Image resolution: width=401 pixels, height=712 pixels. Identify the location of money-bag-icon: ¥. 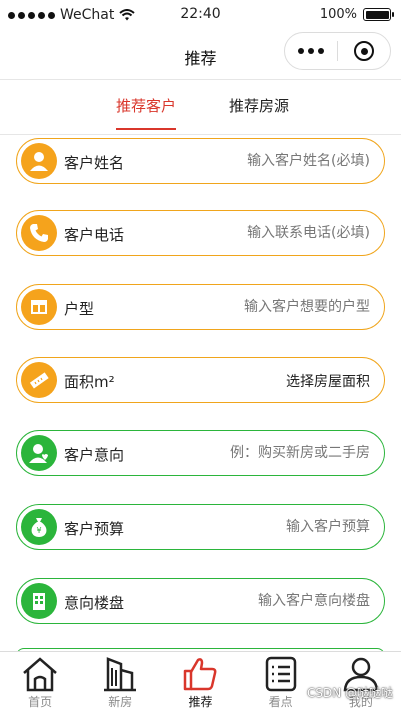
(39, 527).